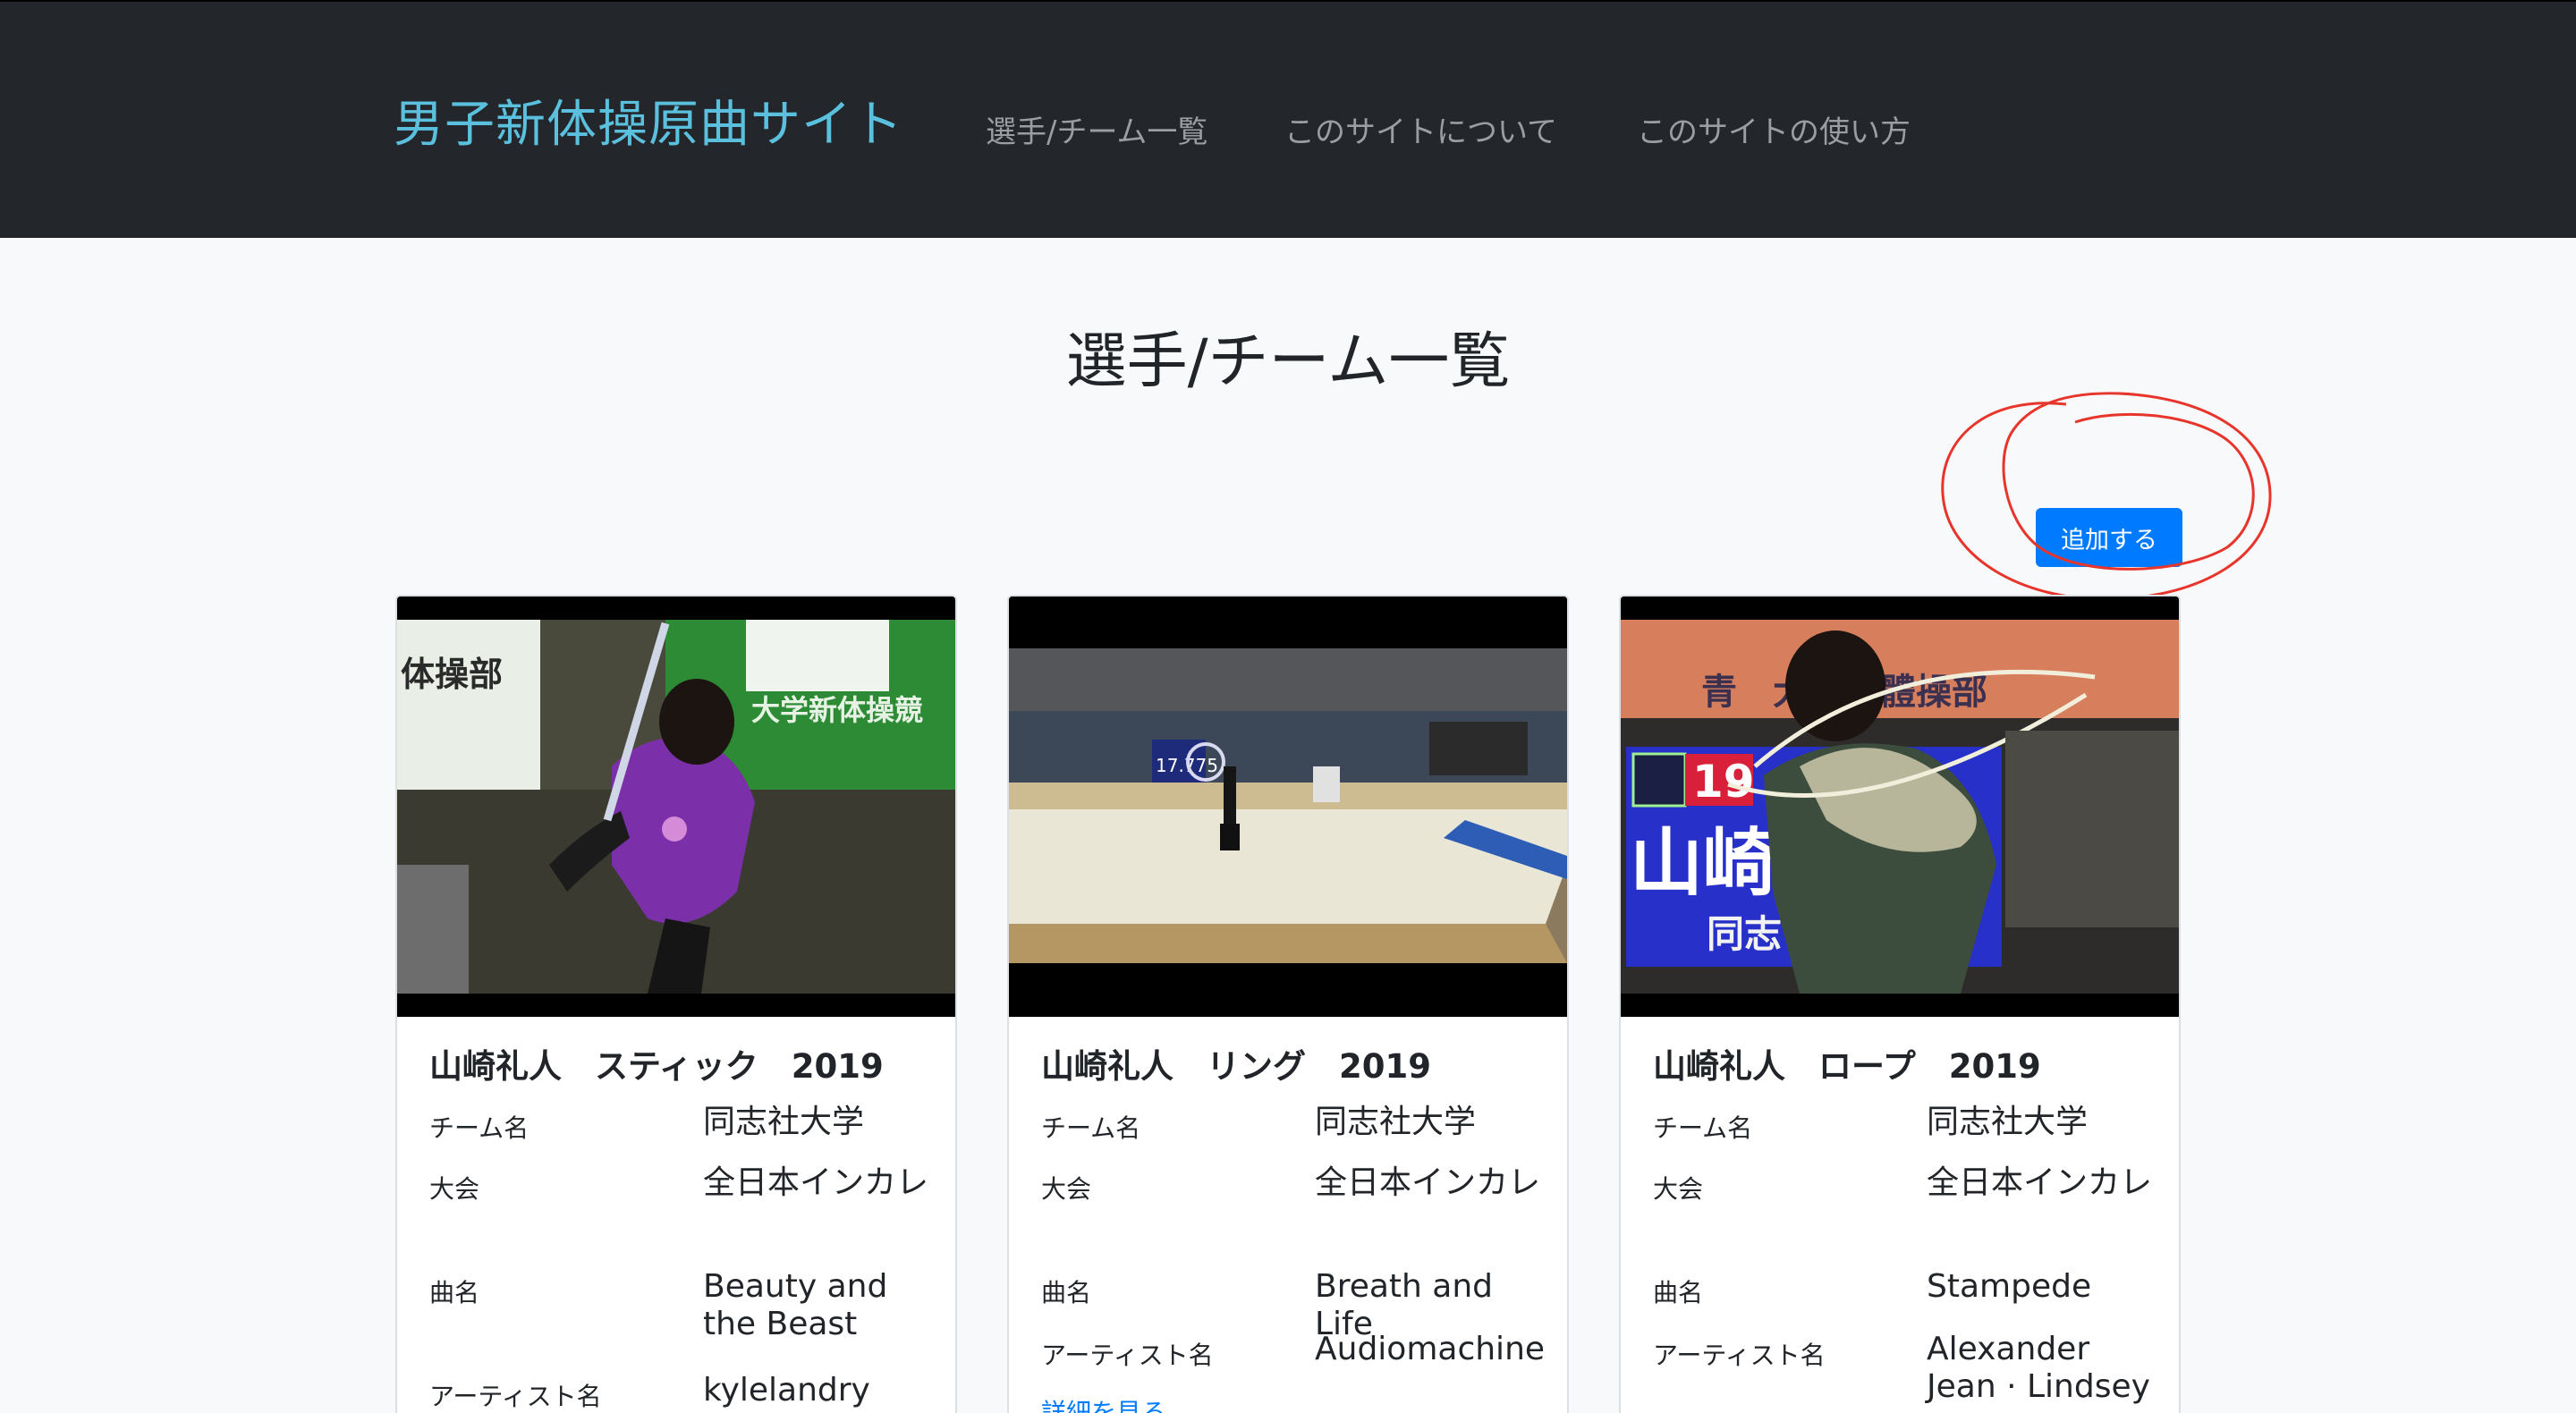 The image size is (2576, 1413). What do you see at coordinates (1774, 129) in the screenshot?
I see `nav-link-howto: このサイトの使い方` at bounding box center [1774, 129].